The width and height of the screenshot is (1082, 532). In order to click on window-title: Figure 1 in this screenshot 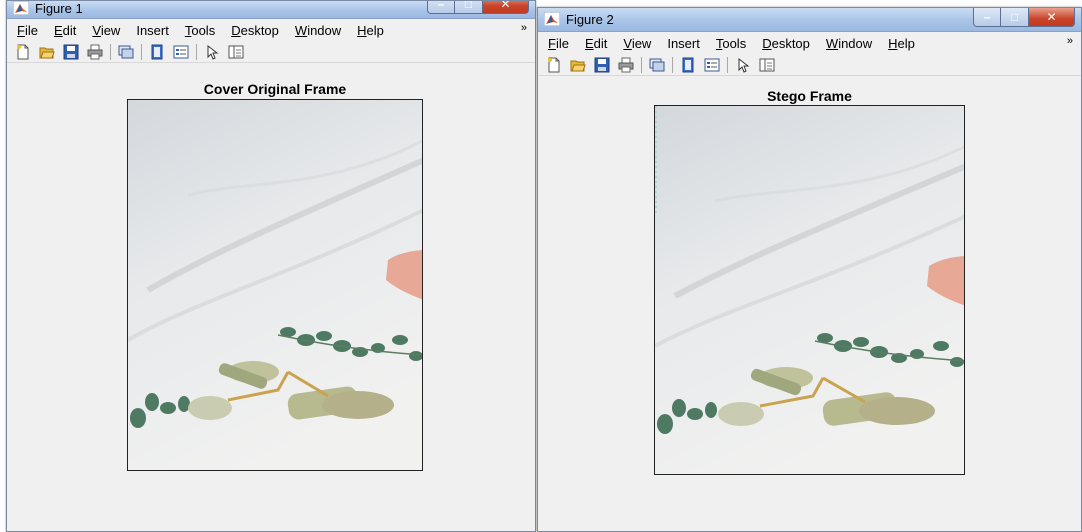, I will do `click(59, 8)`.